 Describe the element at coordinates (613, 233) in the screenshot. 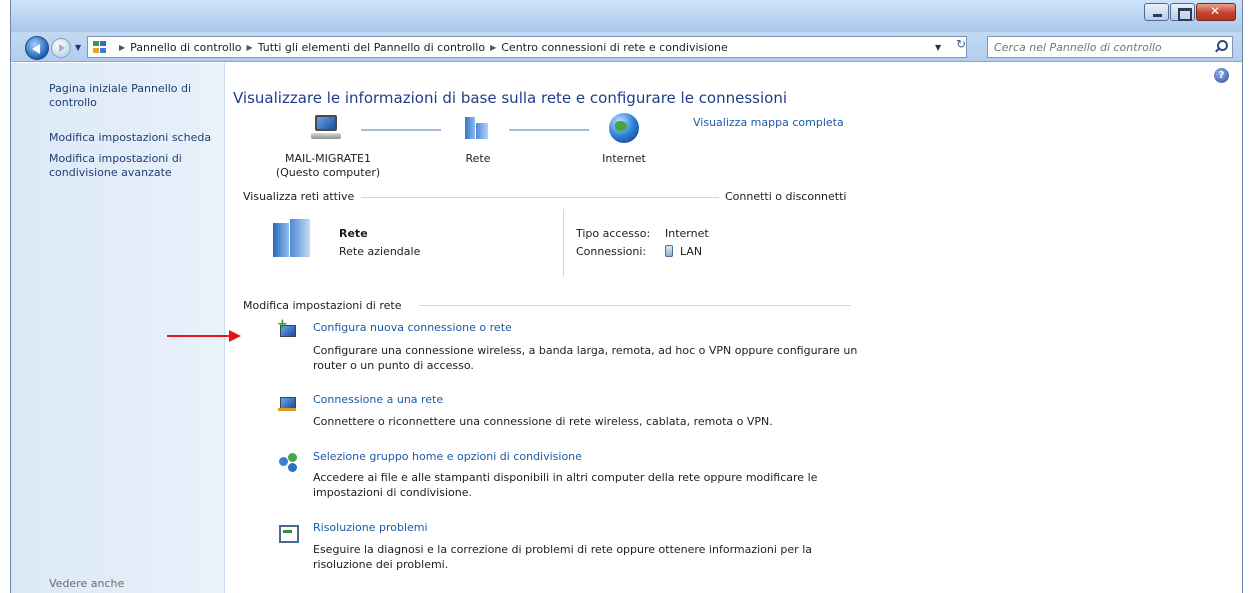

I see `access-type-label: Tipo accesso:` at that location.